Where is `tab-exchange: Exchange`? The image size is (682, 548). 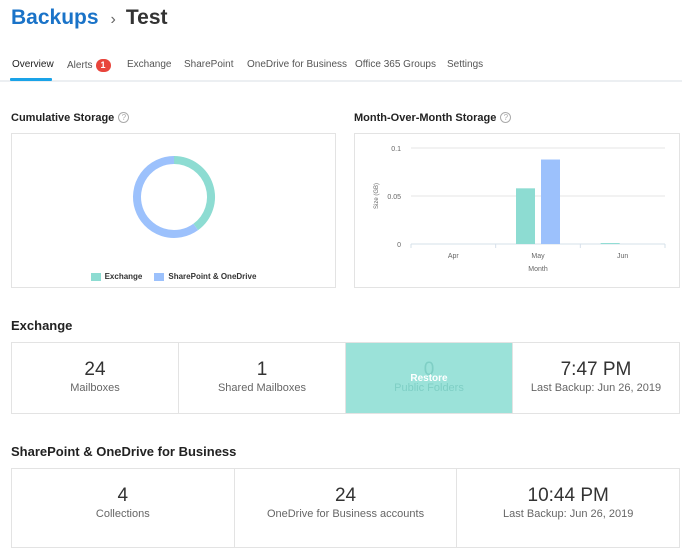
tab-exchange: Exchange is located at coordinates (149, 64).